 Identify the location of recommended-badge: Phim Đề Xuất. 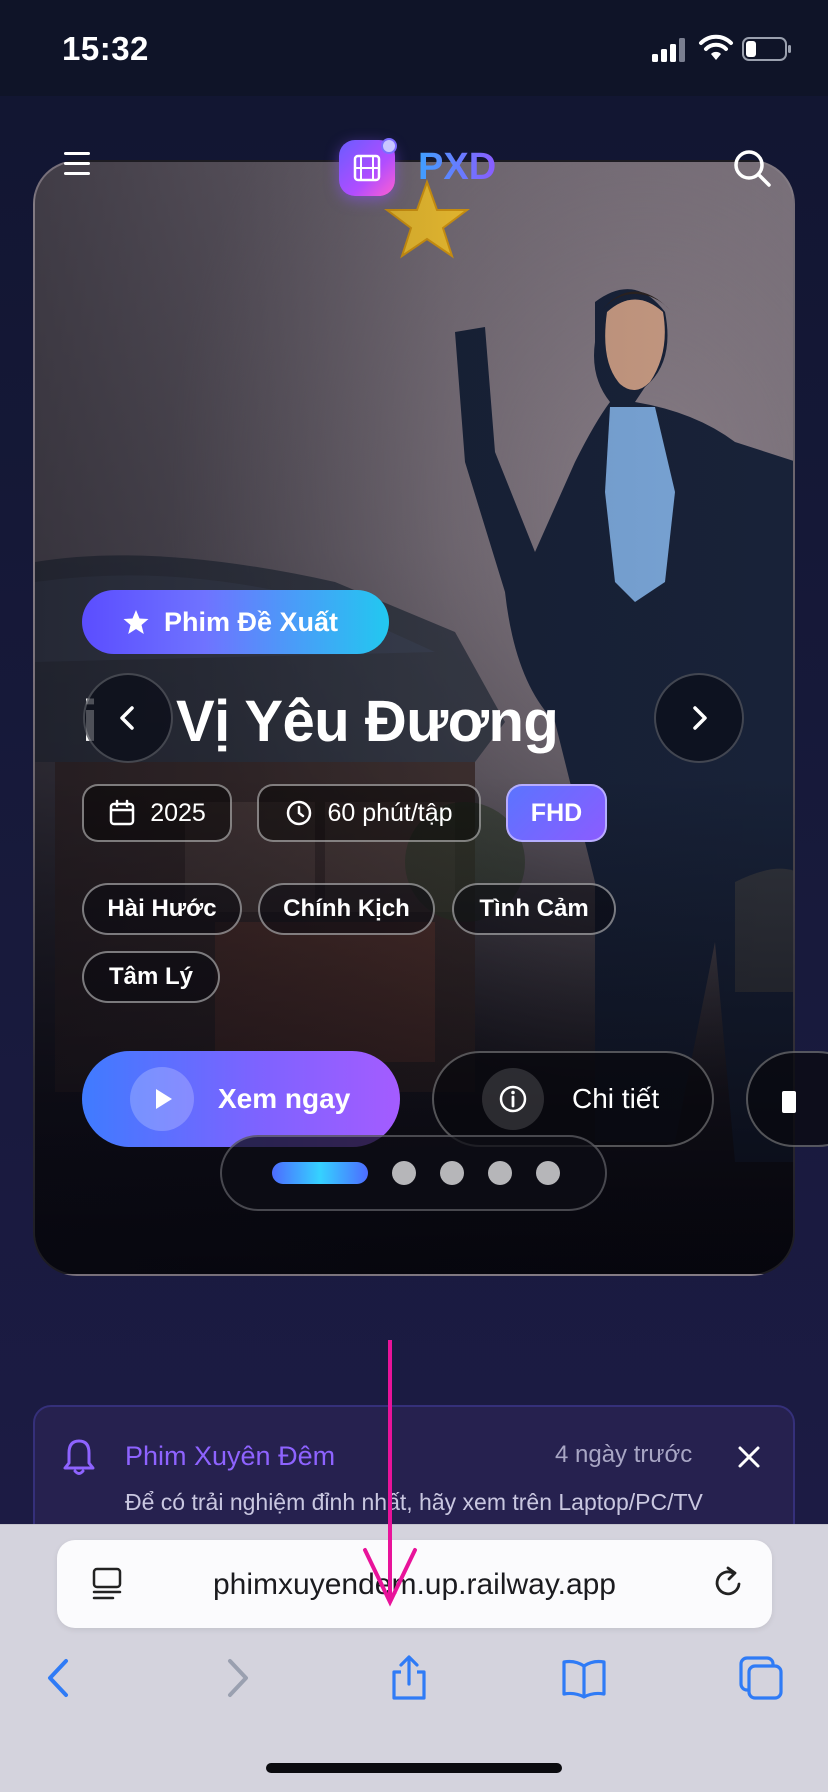
(235, 622).